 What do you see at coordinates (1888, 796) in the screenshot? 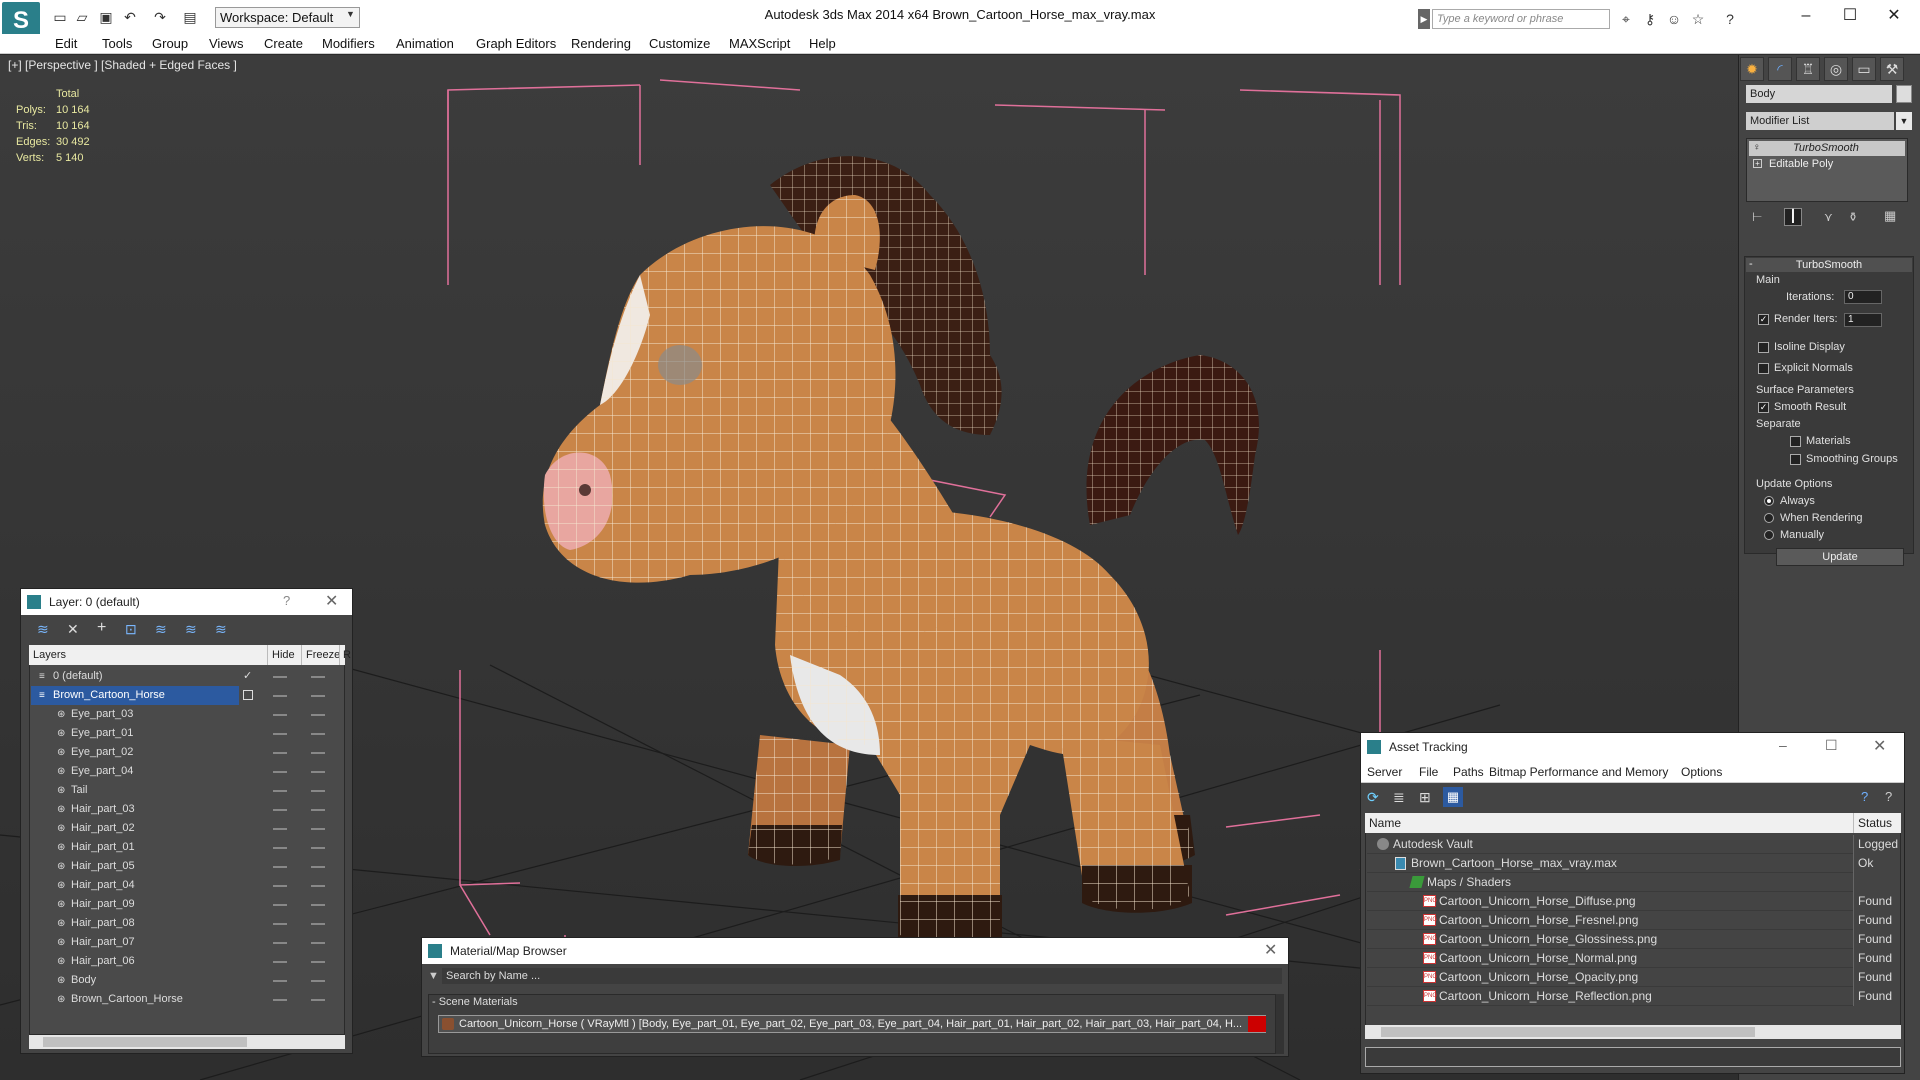
I see `help-toggle-icon: ?` at bounding box center [1888, 796].